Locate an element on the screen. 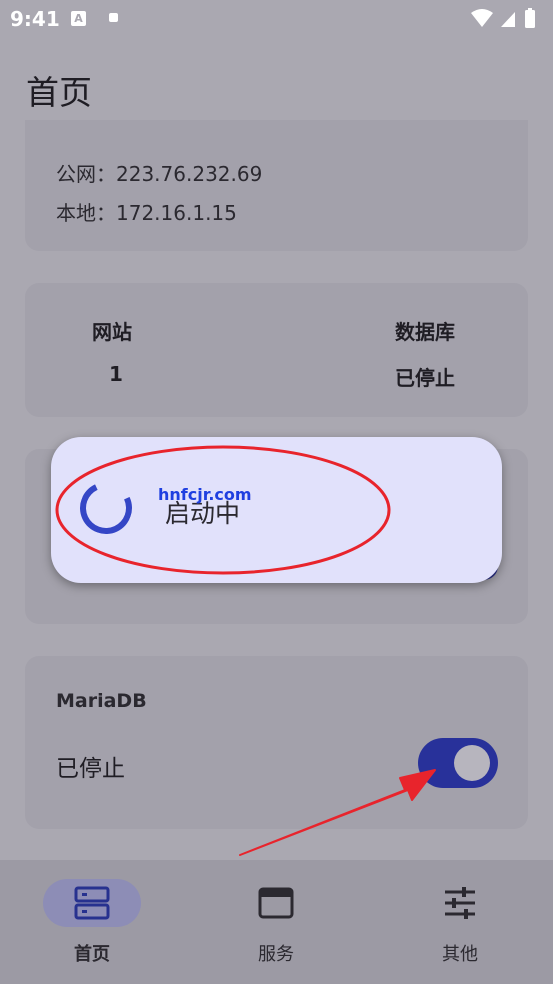 The height and width of the screenshot is (984, 553). bottom-navigation: 首页 服务 其他 is located at coordinates (276, 922).